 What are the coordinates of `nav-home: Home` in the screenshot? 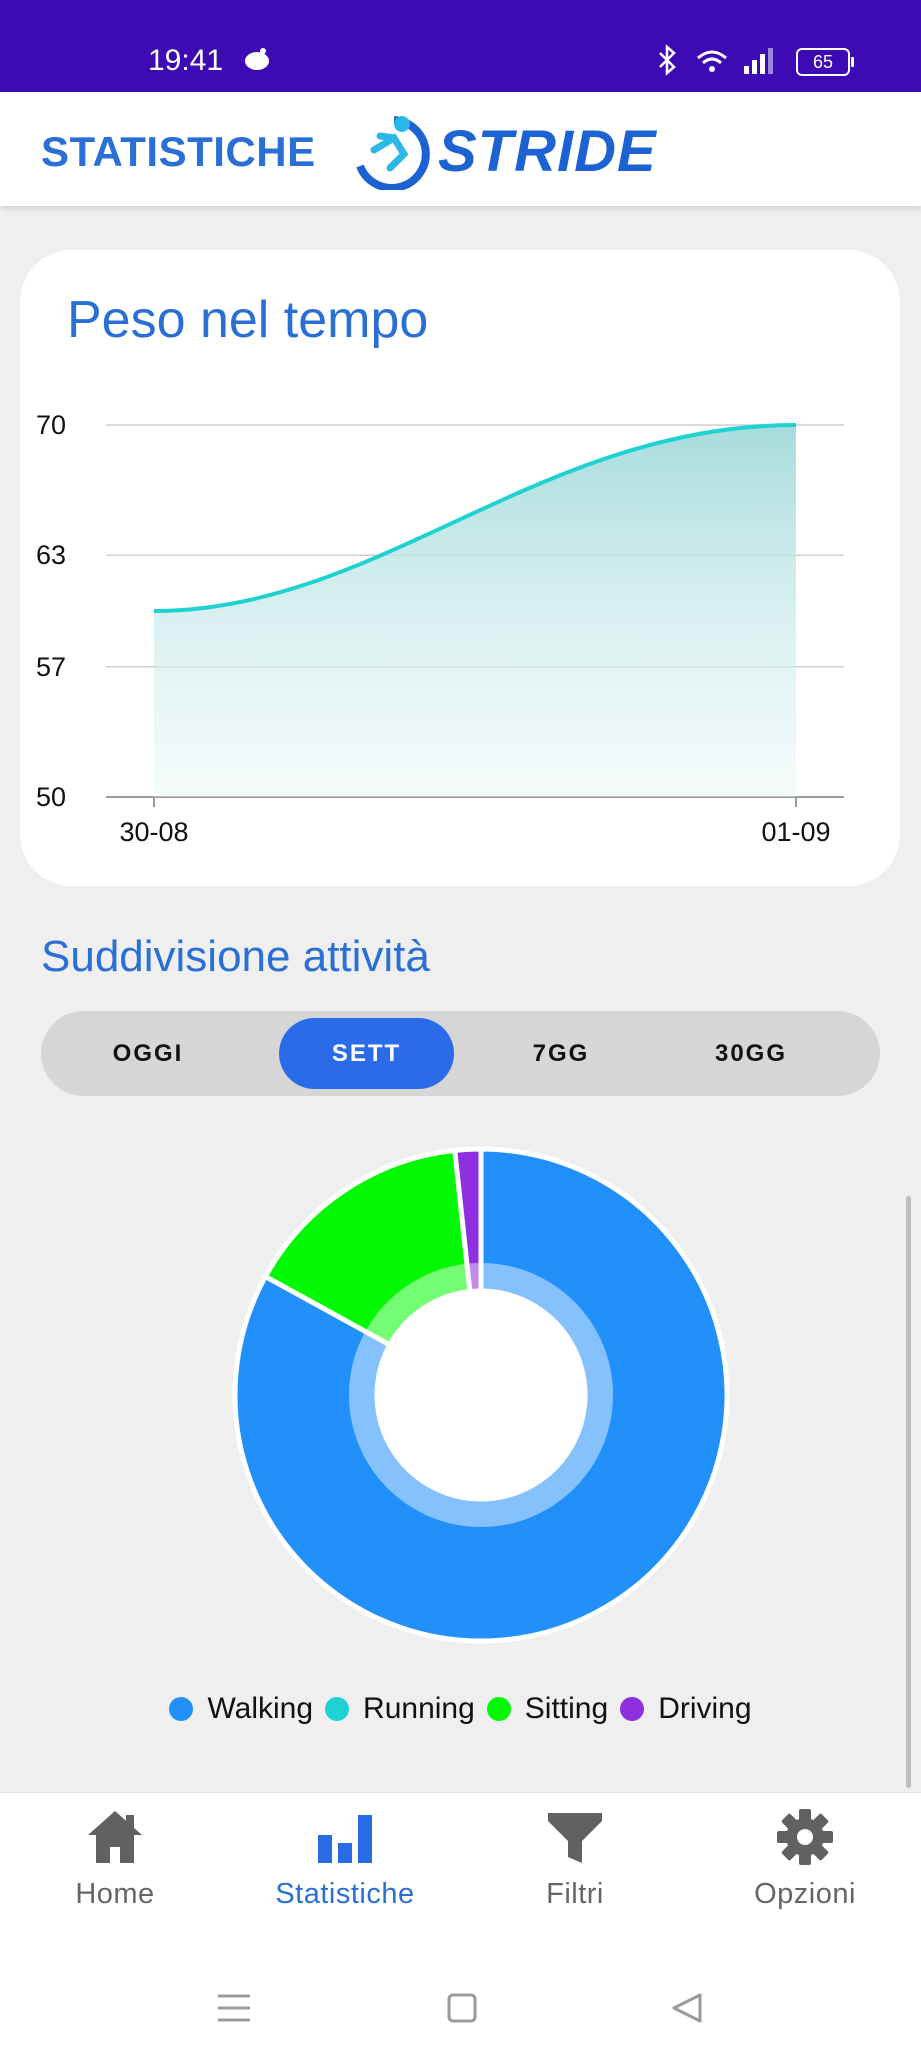 It's located at (115, 1859).